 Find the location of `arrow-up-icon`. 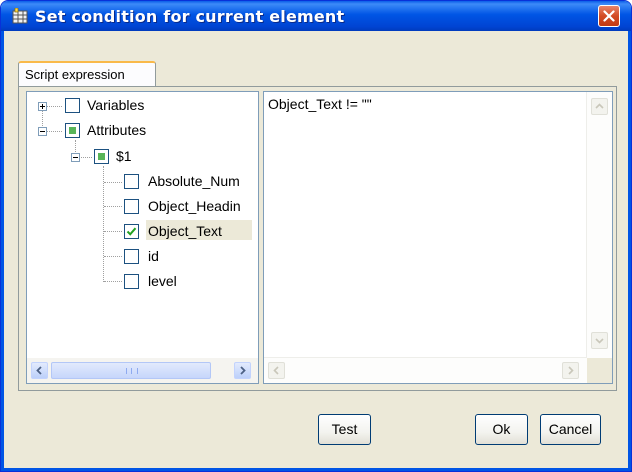

arrow-up-icon is located at coordinates (599, 106).